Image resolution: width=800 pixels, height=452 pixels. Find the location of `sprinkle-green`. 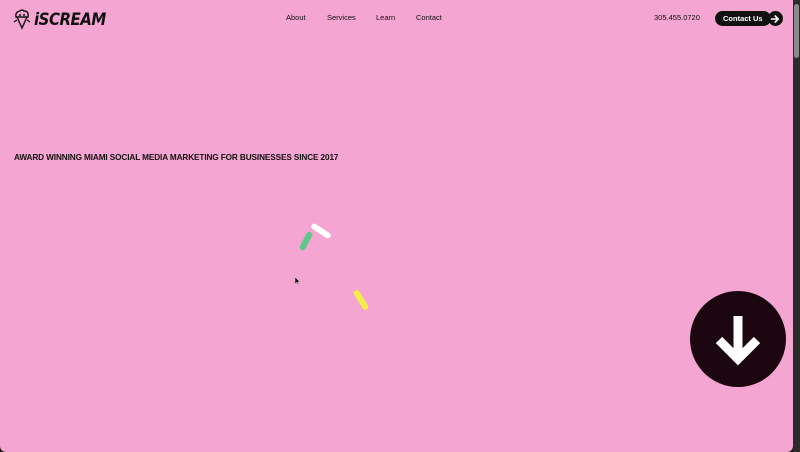

sprinkle-green is located at coordinates (306, 241).